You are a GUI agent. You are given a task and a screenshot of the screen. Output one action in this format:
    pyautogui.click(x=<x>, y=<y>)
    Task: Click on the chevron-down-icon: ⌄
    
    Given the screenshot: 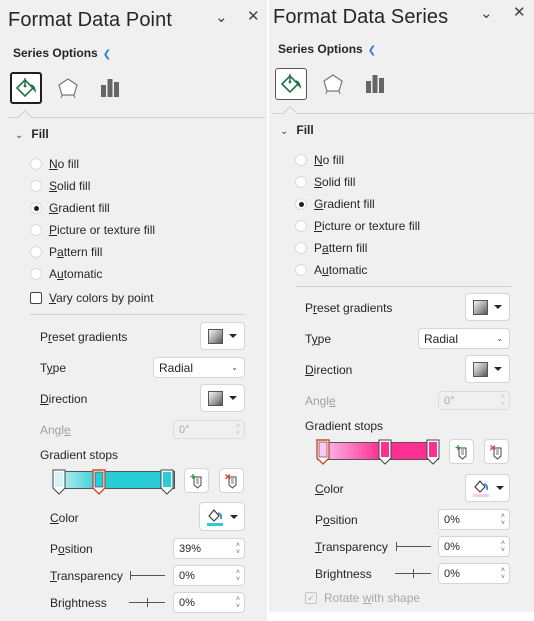 What is the action you would take?
    pyautogui.click(x=499, y=338)
    